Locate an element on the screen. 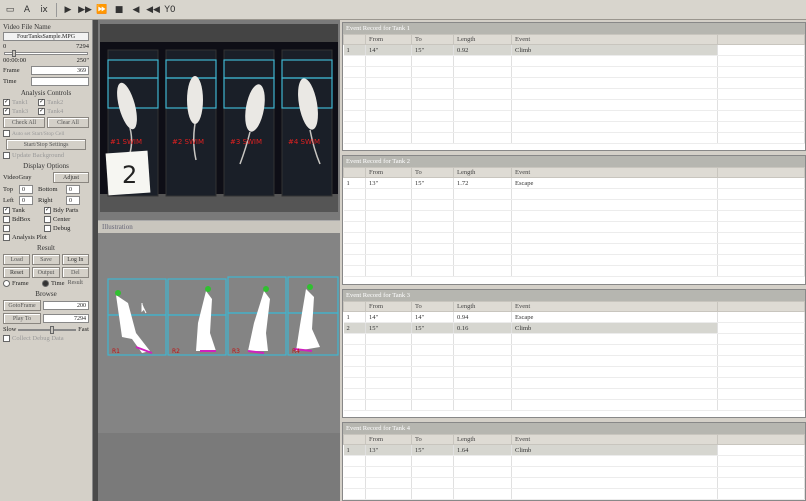  auto-set-checkbox is located at coordinates (6, 133).